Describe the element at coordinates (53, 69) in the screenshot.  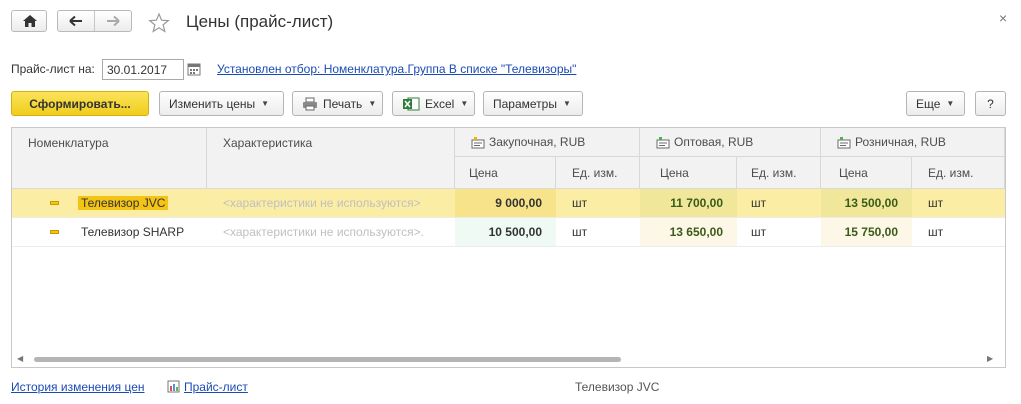
I see `pricelist-date-label: Прайс-лист на:` at that location.